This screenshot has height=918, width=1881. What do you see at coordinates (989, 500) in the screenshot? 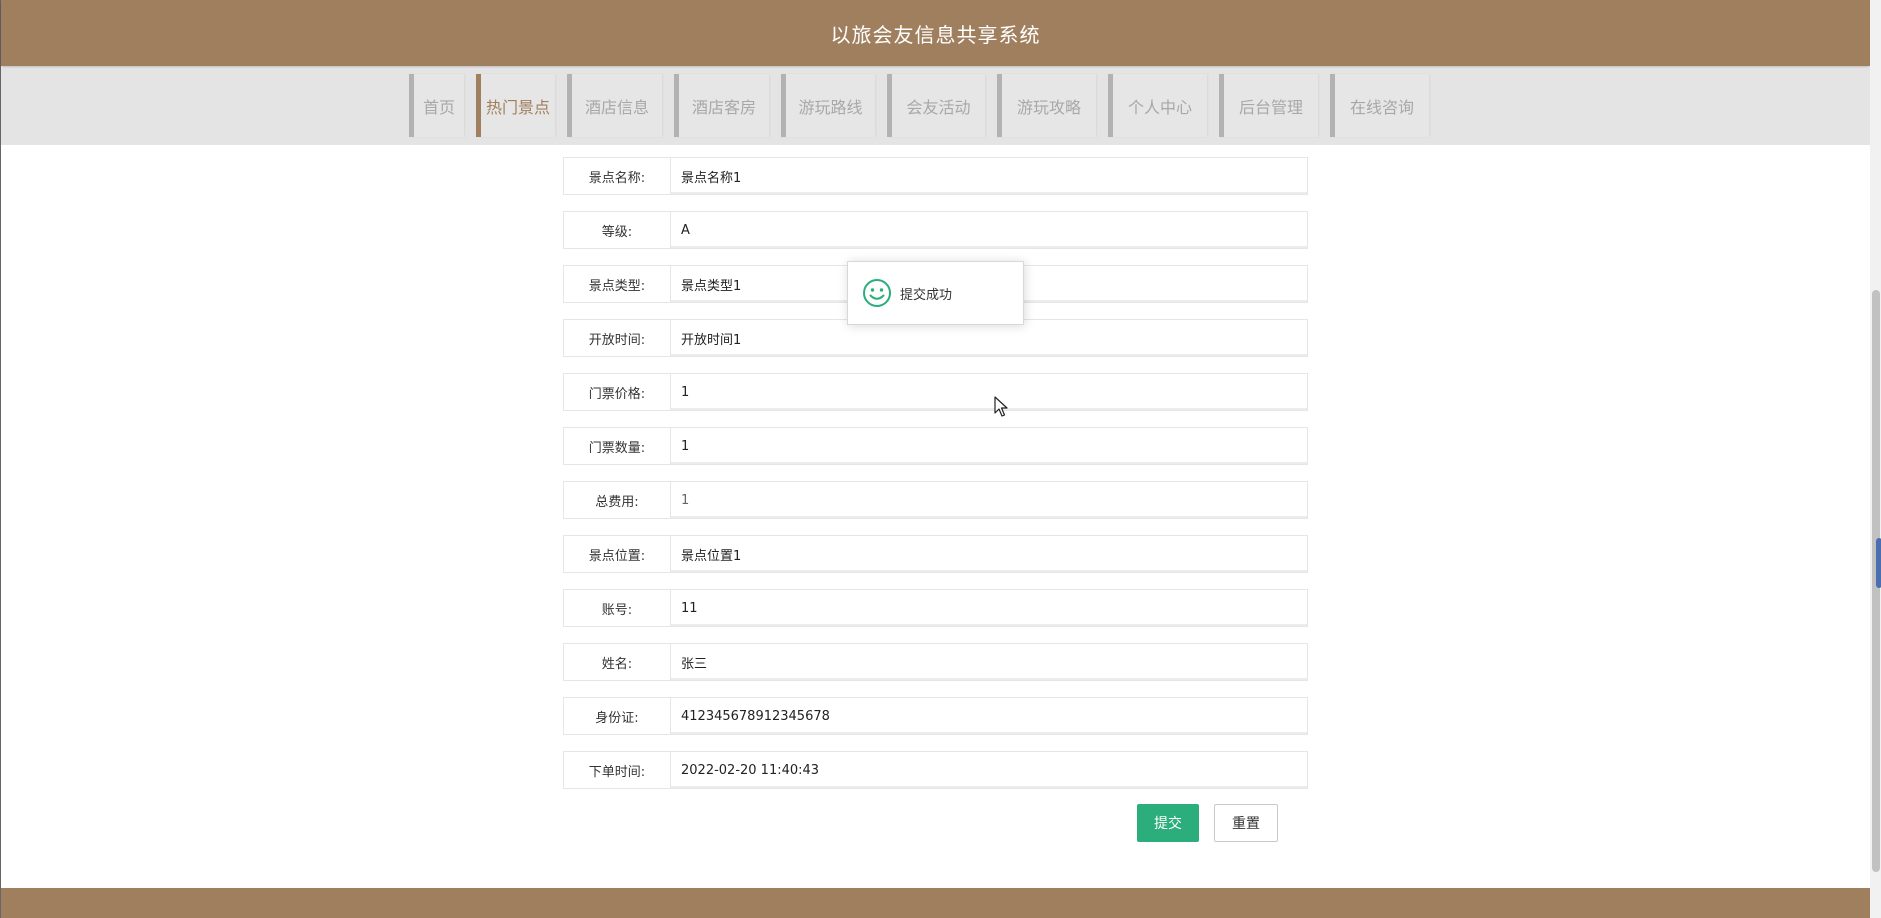
I see `total-cost-field: 1` at bounding box center [989, 500].